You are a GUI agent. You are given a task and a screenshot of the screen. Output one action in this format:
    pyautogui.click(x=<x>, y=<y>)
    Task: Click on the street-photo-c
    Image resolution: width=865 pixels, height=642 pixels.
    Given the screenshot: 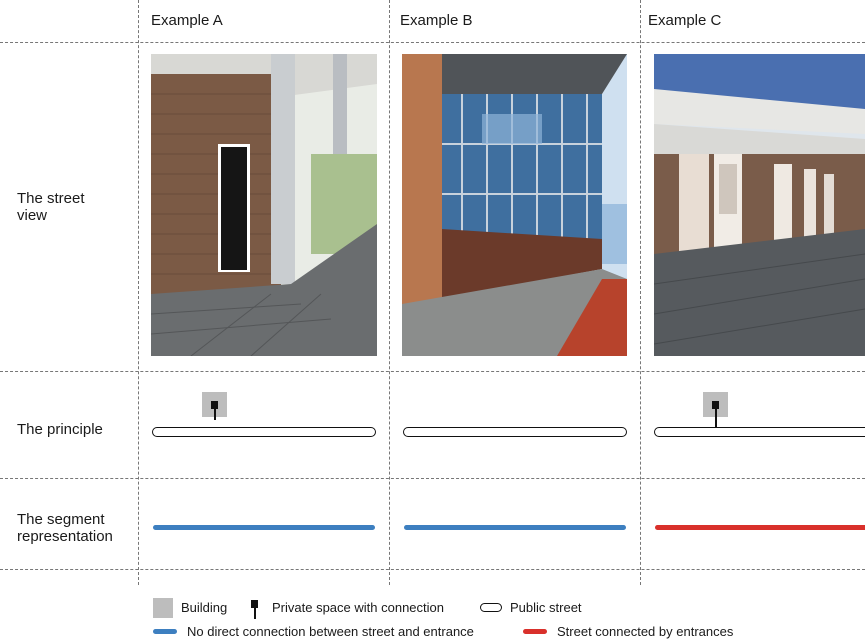 What is the action you would take?
    pyautogui.click(x=759, y=205)
    